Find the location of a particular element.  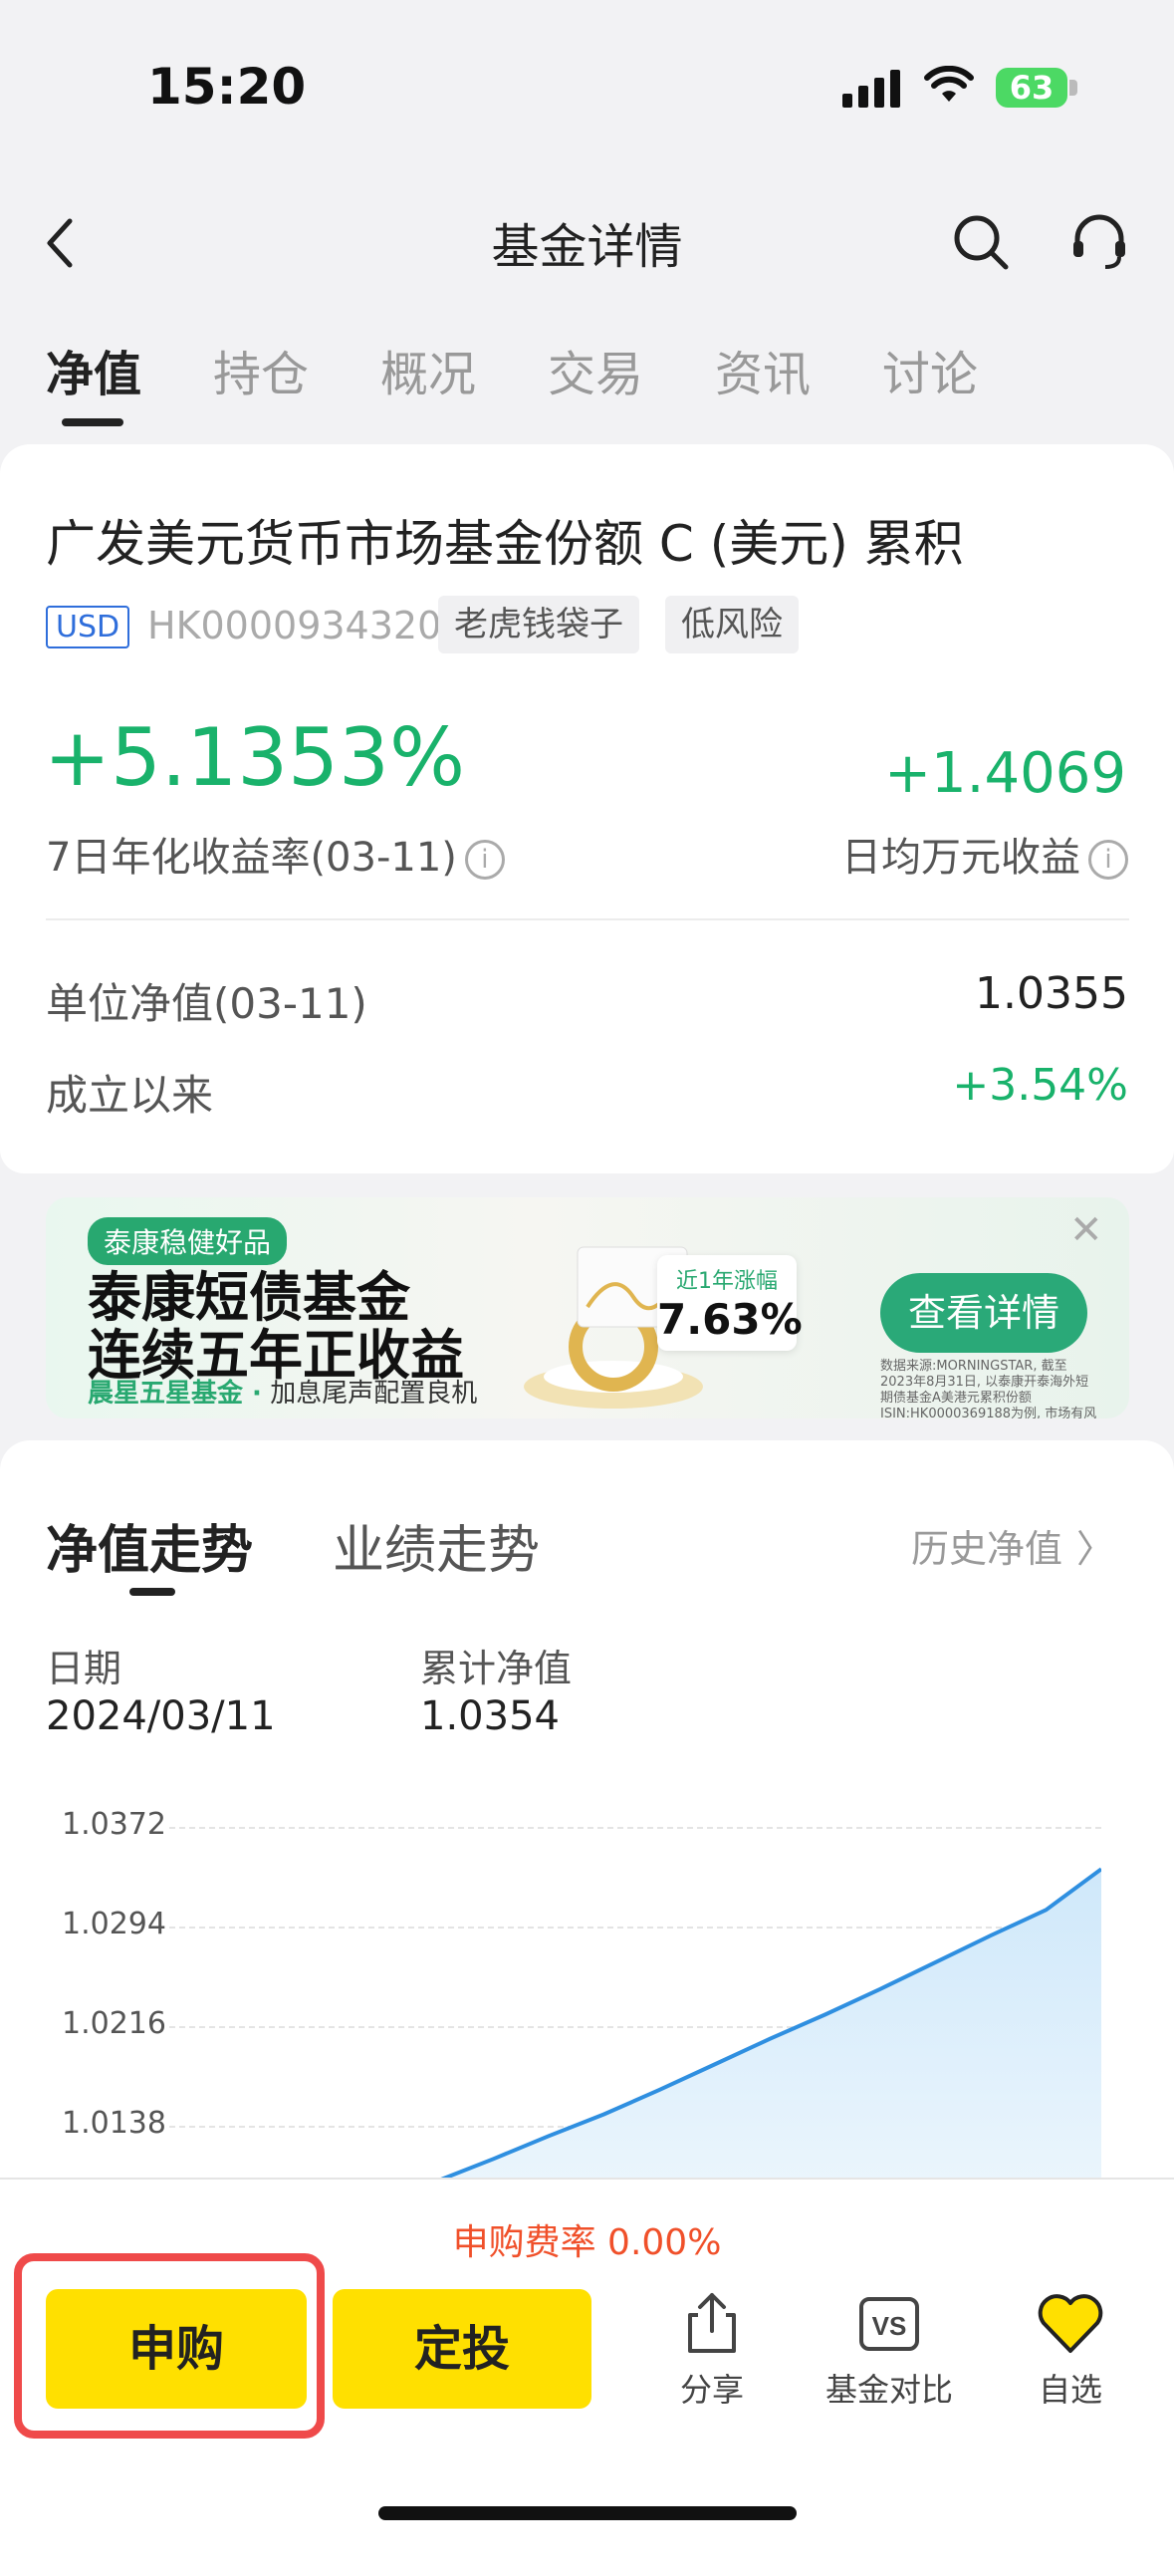

tab-nav-trend: 净值走势 is located at coordinates (149, 1545).